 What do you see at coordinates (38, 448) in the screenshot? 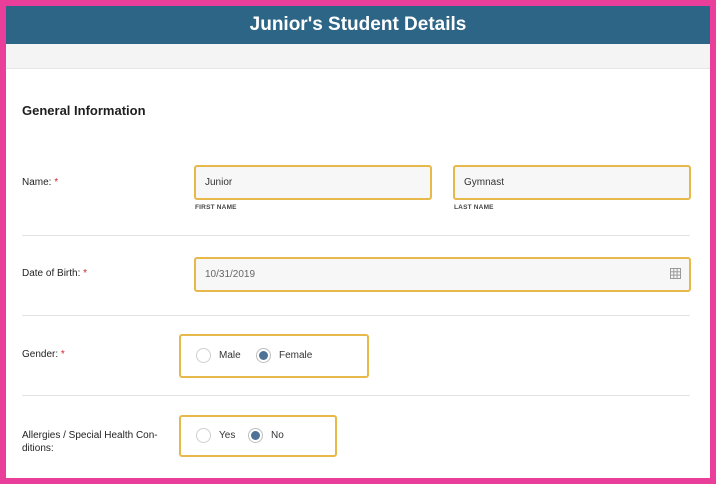
I see `allergies-label-line2: ditions:` at bounding box center [38, 448].